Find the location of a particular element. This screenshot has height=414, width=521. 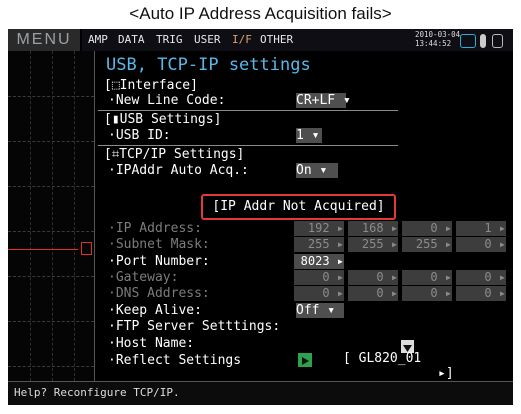

ip-octet-4: 1 ▸ is located at coordinates (481, 228).